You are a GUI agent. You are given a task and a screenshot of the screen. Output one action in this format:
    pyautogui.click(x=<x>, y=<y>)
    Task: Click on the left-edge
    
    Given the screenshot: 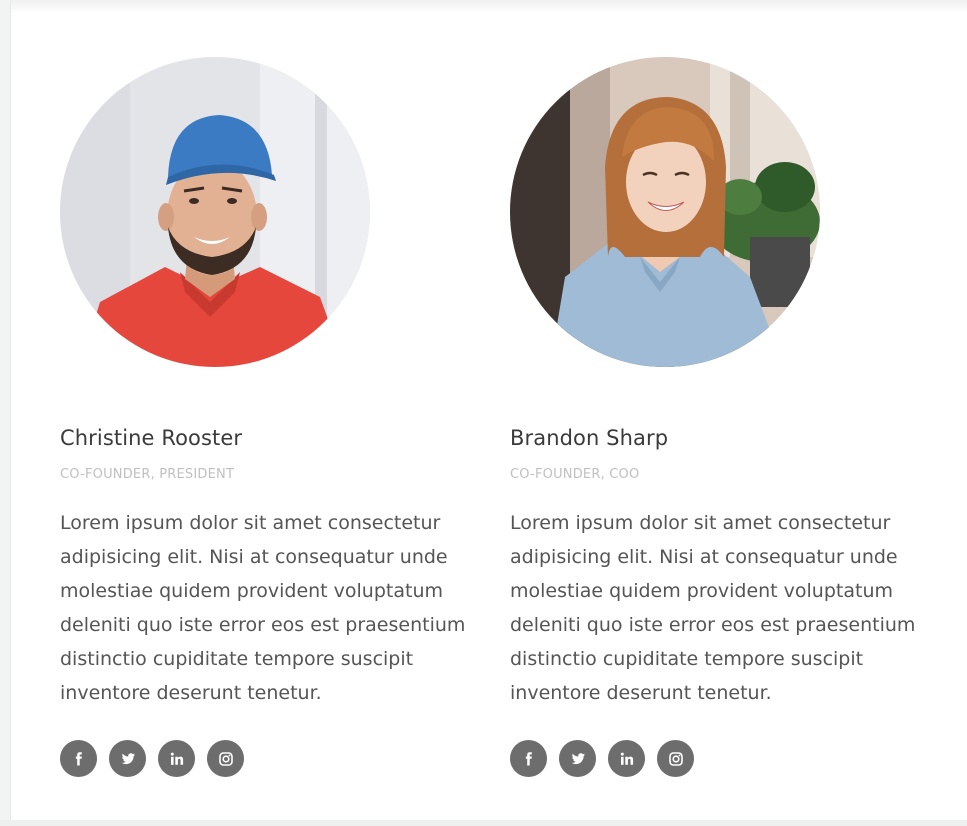 What is the action you would take?
    pyautogui.click(x=5, y=413)
    